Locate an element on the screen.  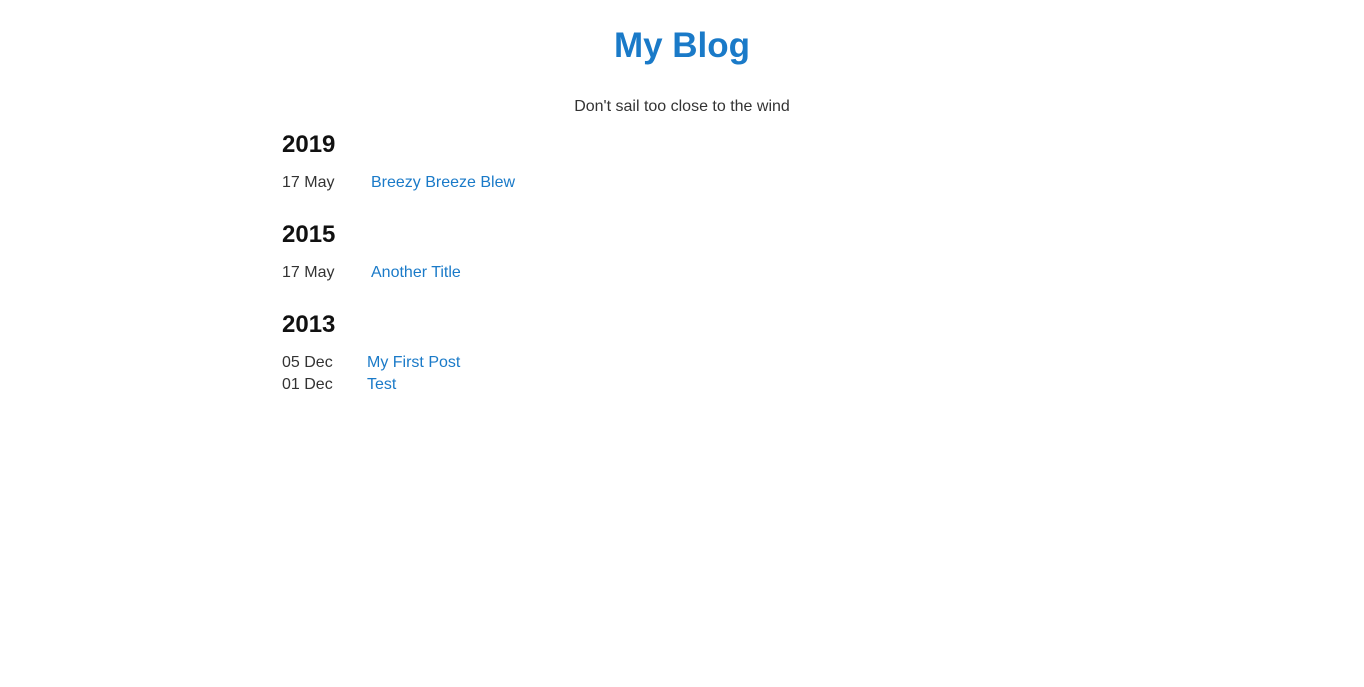
post-list: 17 May Another Title is located at coordinates (682, 273).